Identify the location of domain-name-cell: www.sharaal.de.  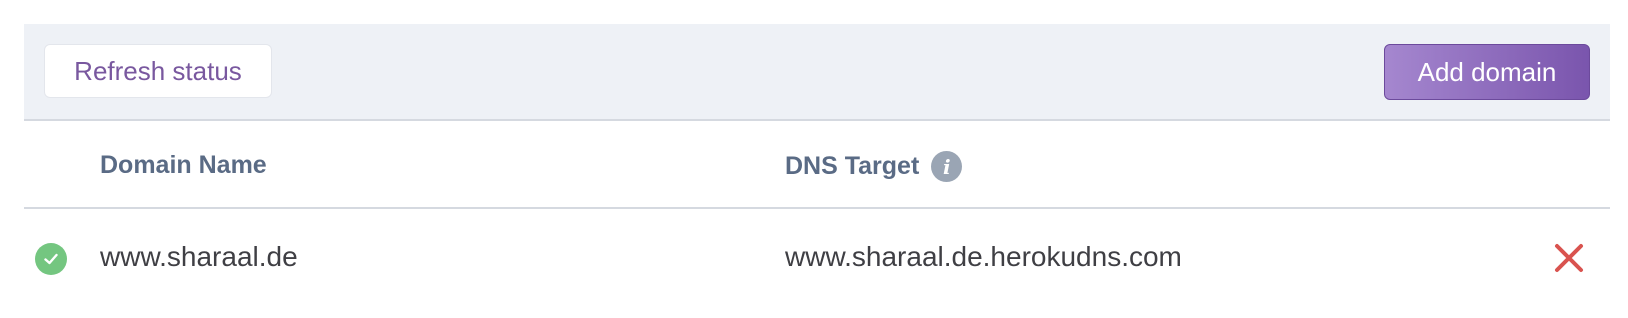
(199, 256).